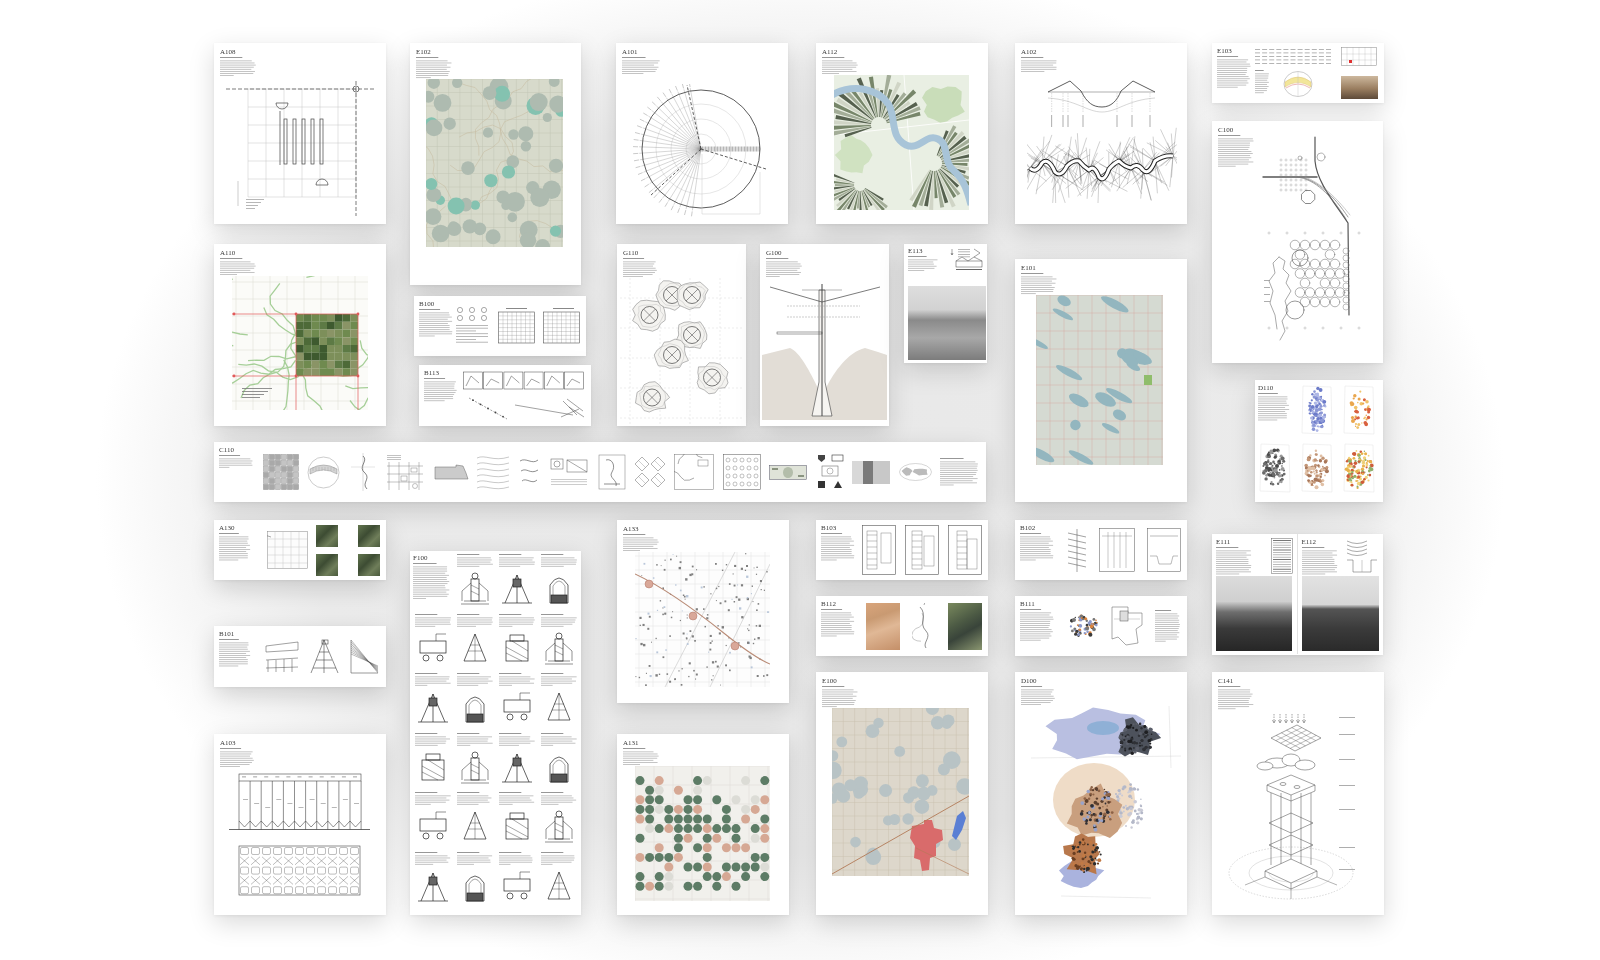 Image resolution: width=1600 pixels, height=960 pixels. Describe the element at coordinates (611, 472) in the screenshot. I see `illustration-drawing` at that location.